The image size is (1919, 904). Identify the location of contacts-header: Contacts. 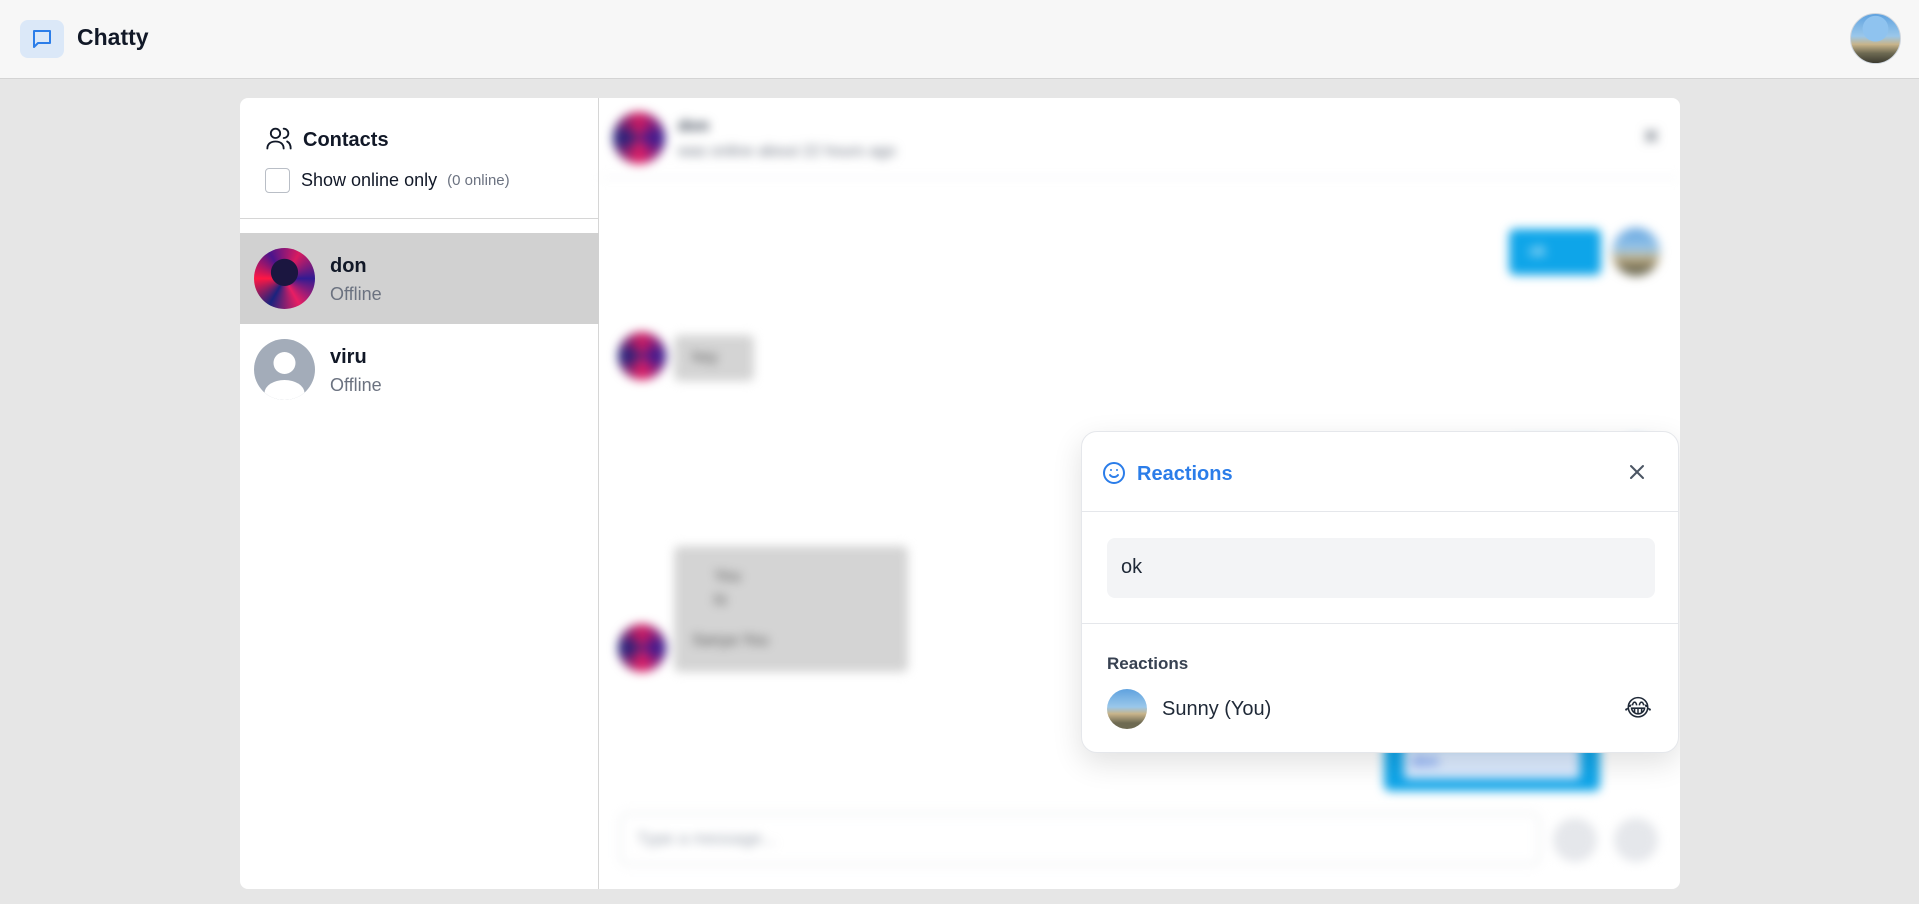
(327, 140).